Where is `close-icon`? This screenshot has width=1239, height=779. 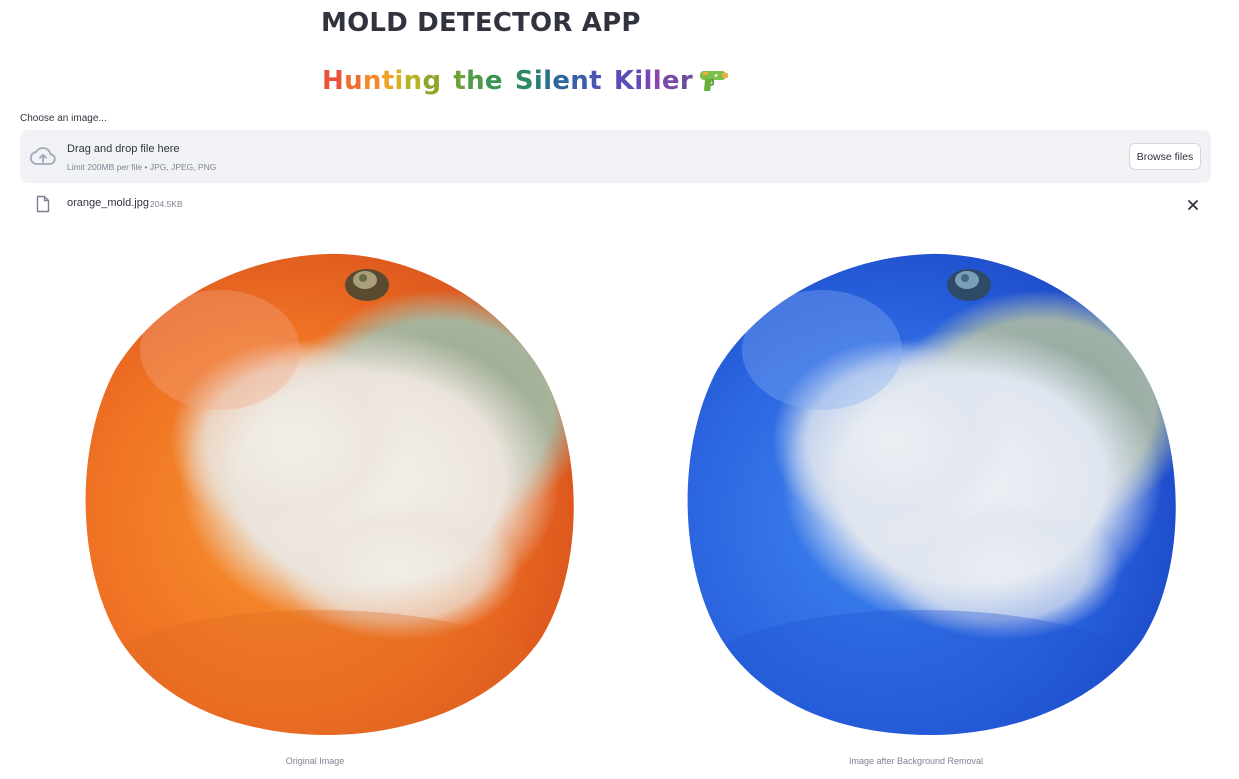 close-icon is located at coordinates (1193, 205).